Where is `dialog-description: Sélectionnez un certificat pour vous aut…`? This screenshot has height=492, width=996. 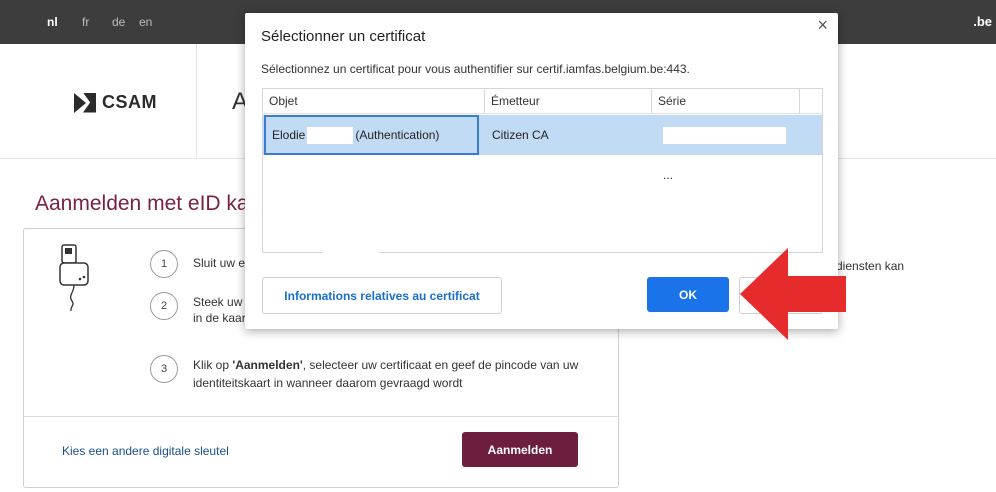 dialog-description: Sélectionnez un certificat pour vous aut… is located at coordinates (475, 69).